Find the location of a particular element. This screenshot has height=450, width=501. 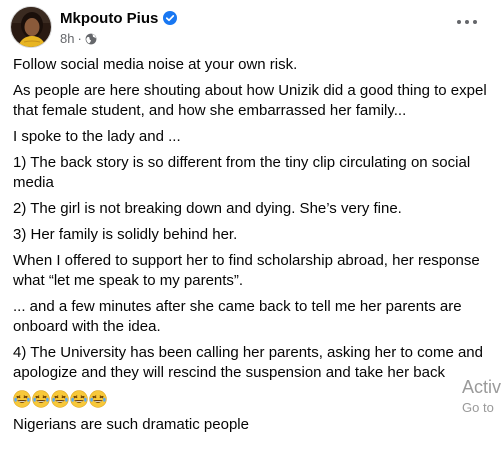

avatar-photo is located at coordinates (31, 27).